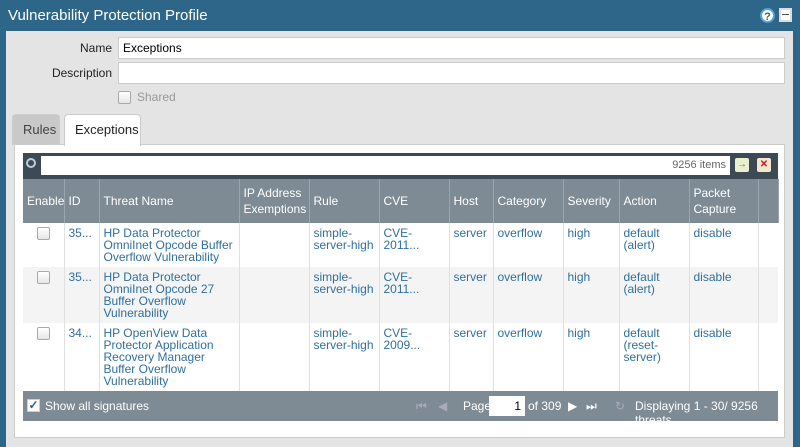  Describe the element at coordinates (414, 201) in the screenshot. I see `column-cve: CVE` at that location.